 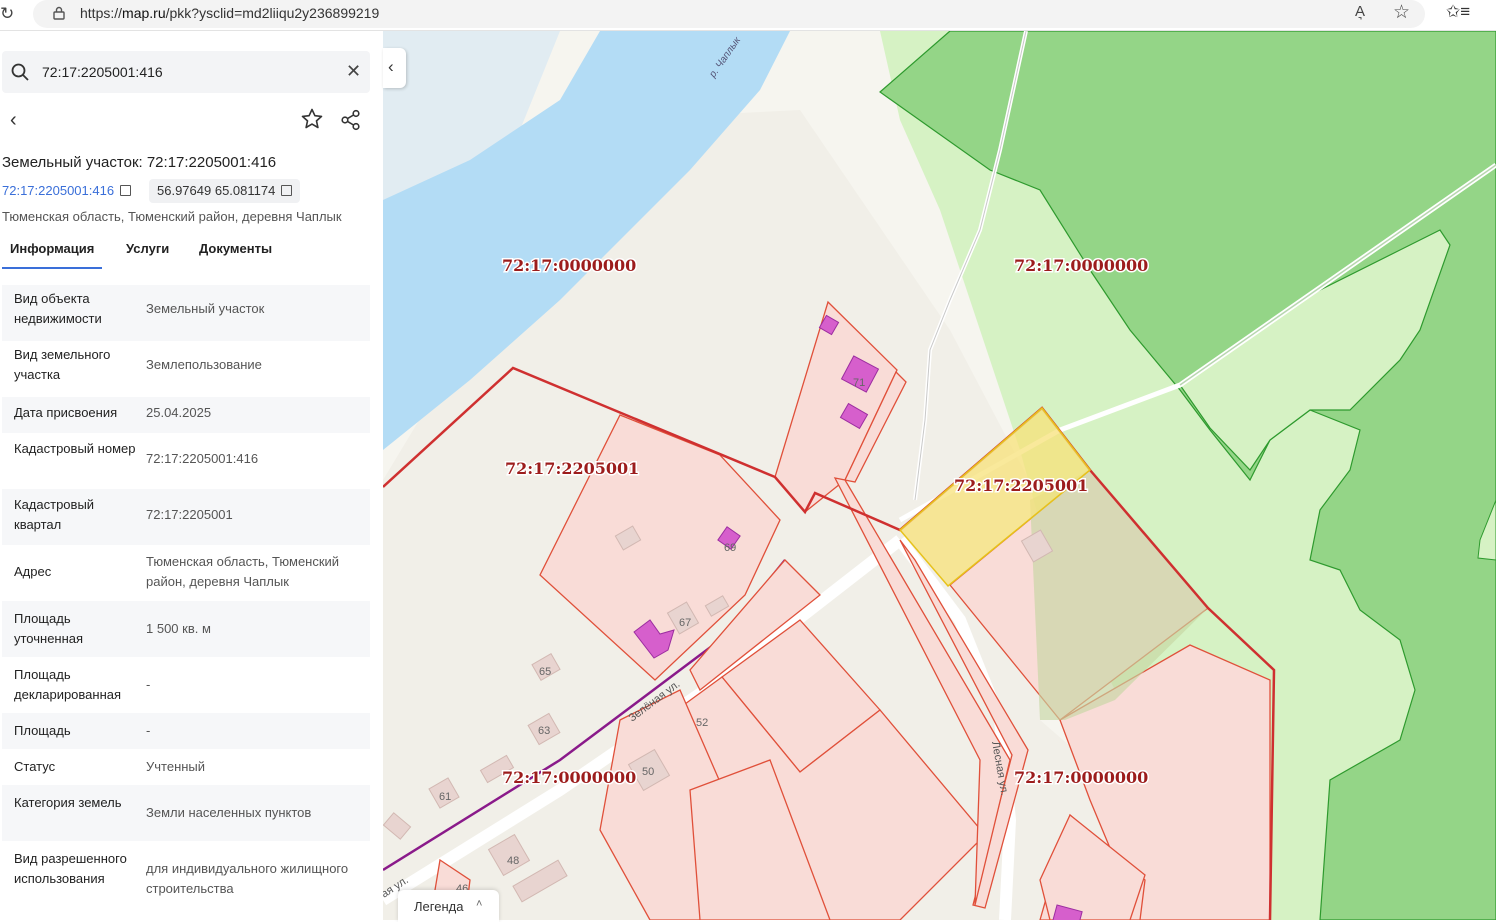 What do you see at coordinates (13, 120) in the screenshot?
I see `back-button: ‹` at bounding box center [13, 120].